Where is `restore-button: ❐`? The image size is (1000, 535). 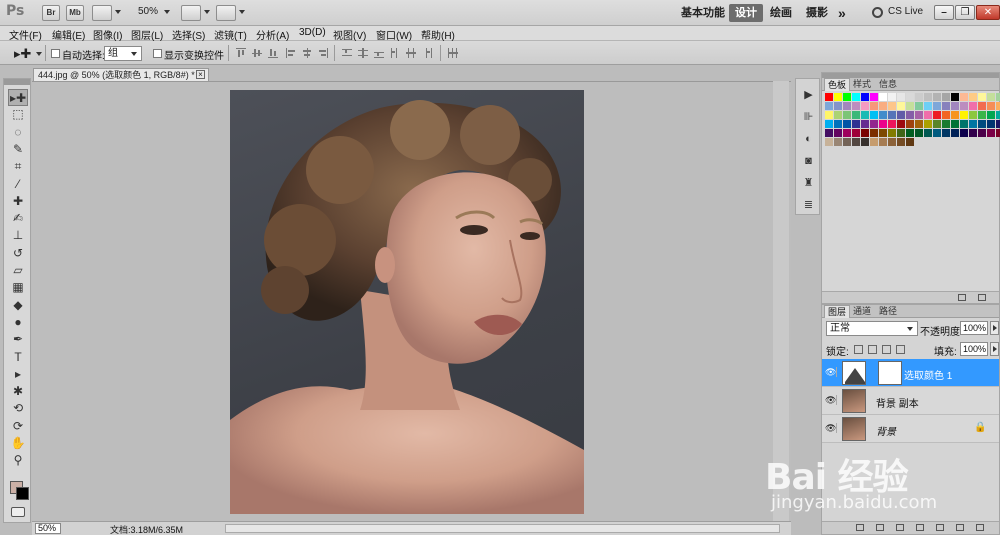
restore-button: ❐ is located at coordinates (965, 12).